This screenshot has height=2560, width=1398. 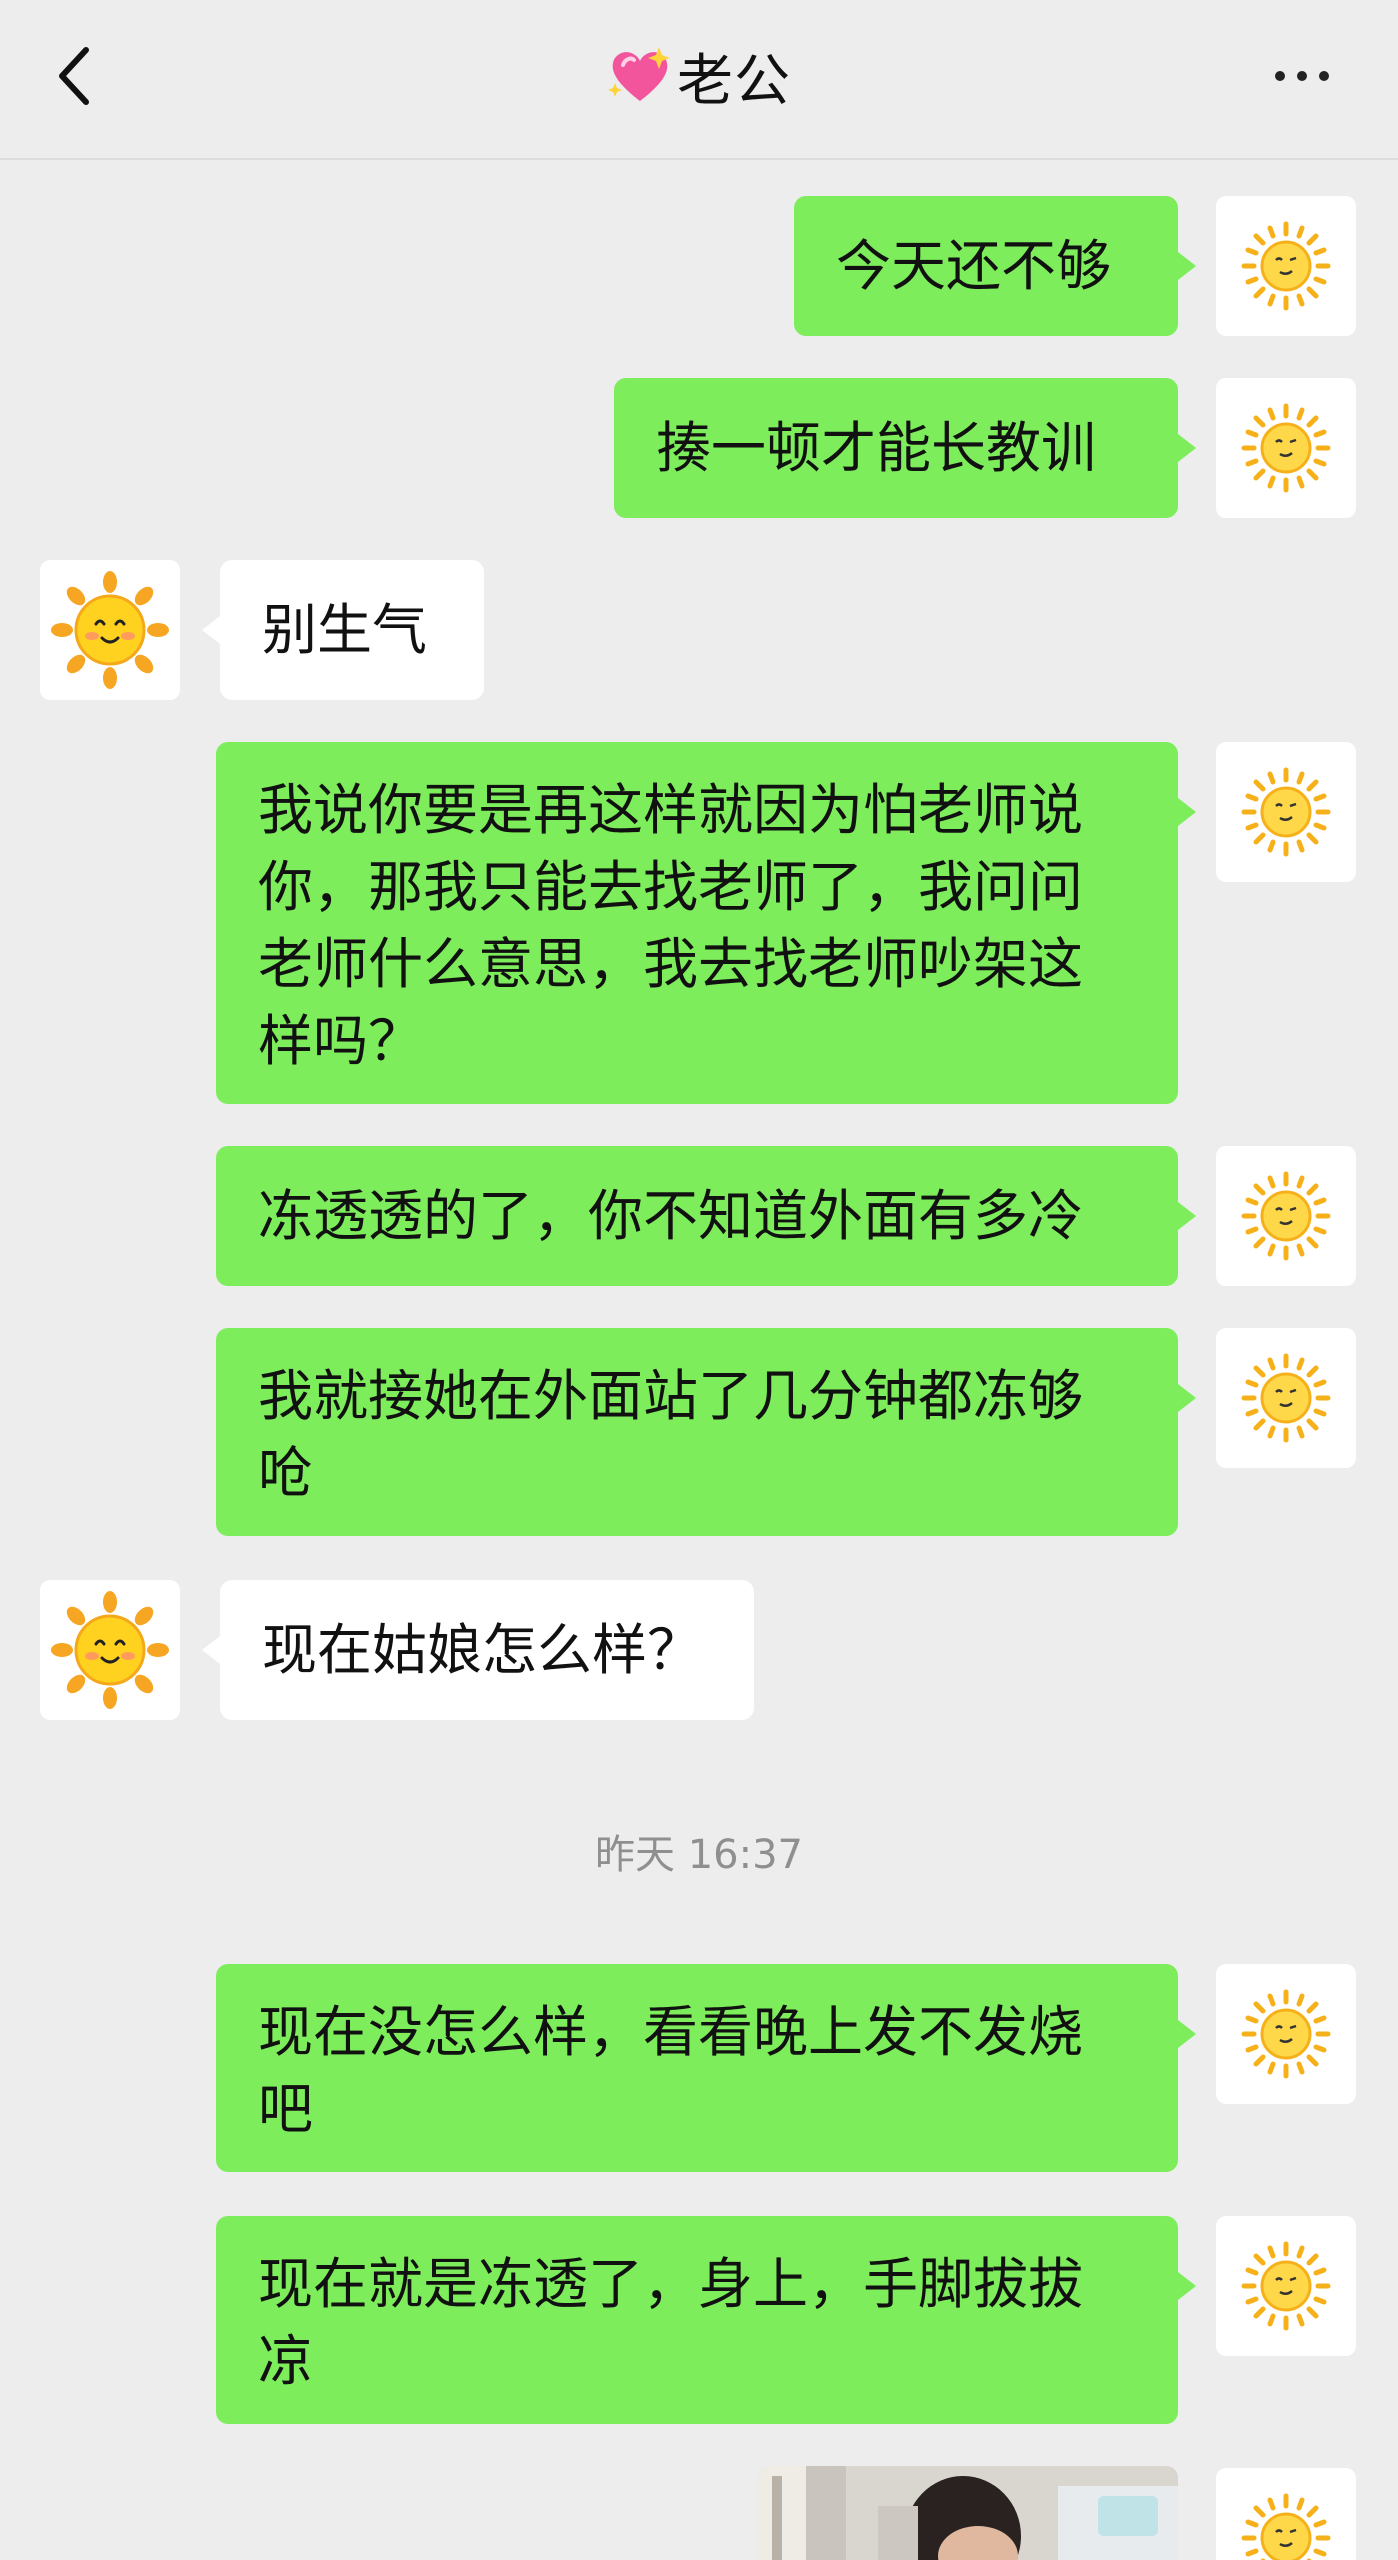 I want to click on photo-message, so click(x=968, y=2513).